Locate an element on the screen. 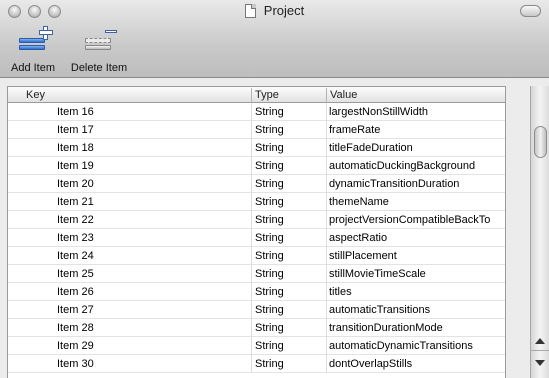  row-key-cell: Item 19 is located at coordinates (129, 166).